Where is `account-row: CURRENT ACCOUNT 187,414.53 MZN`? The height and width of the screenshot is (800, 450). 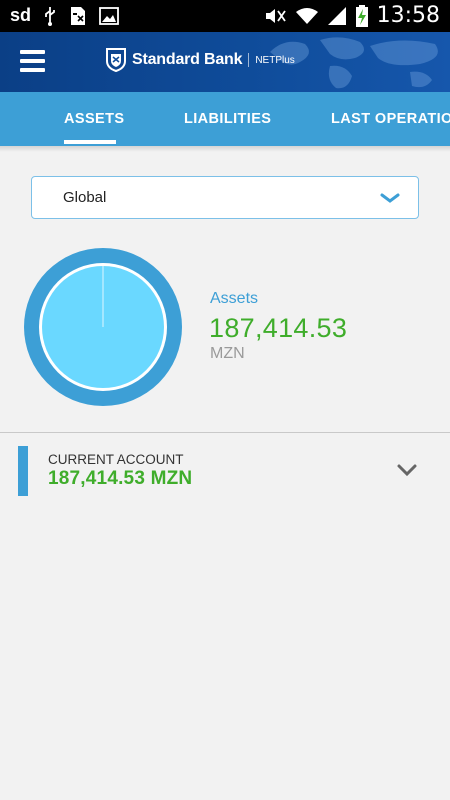
account-row: CURRENT ACCOUNT 187,414.53 MZN is located at coordinates (225, 472).